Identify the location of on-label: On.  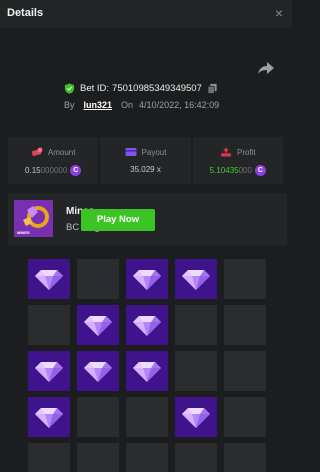
(127, 105).